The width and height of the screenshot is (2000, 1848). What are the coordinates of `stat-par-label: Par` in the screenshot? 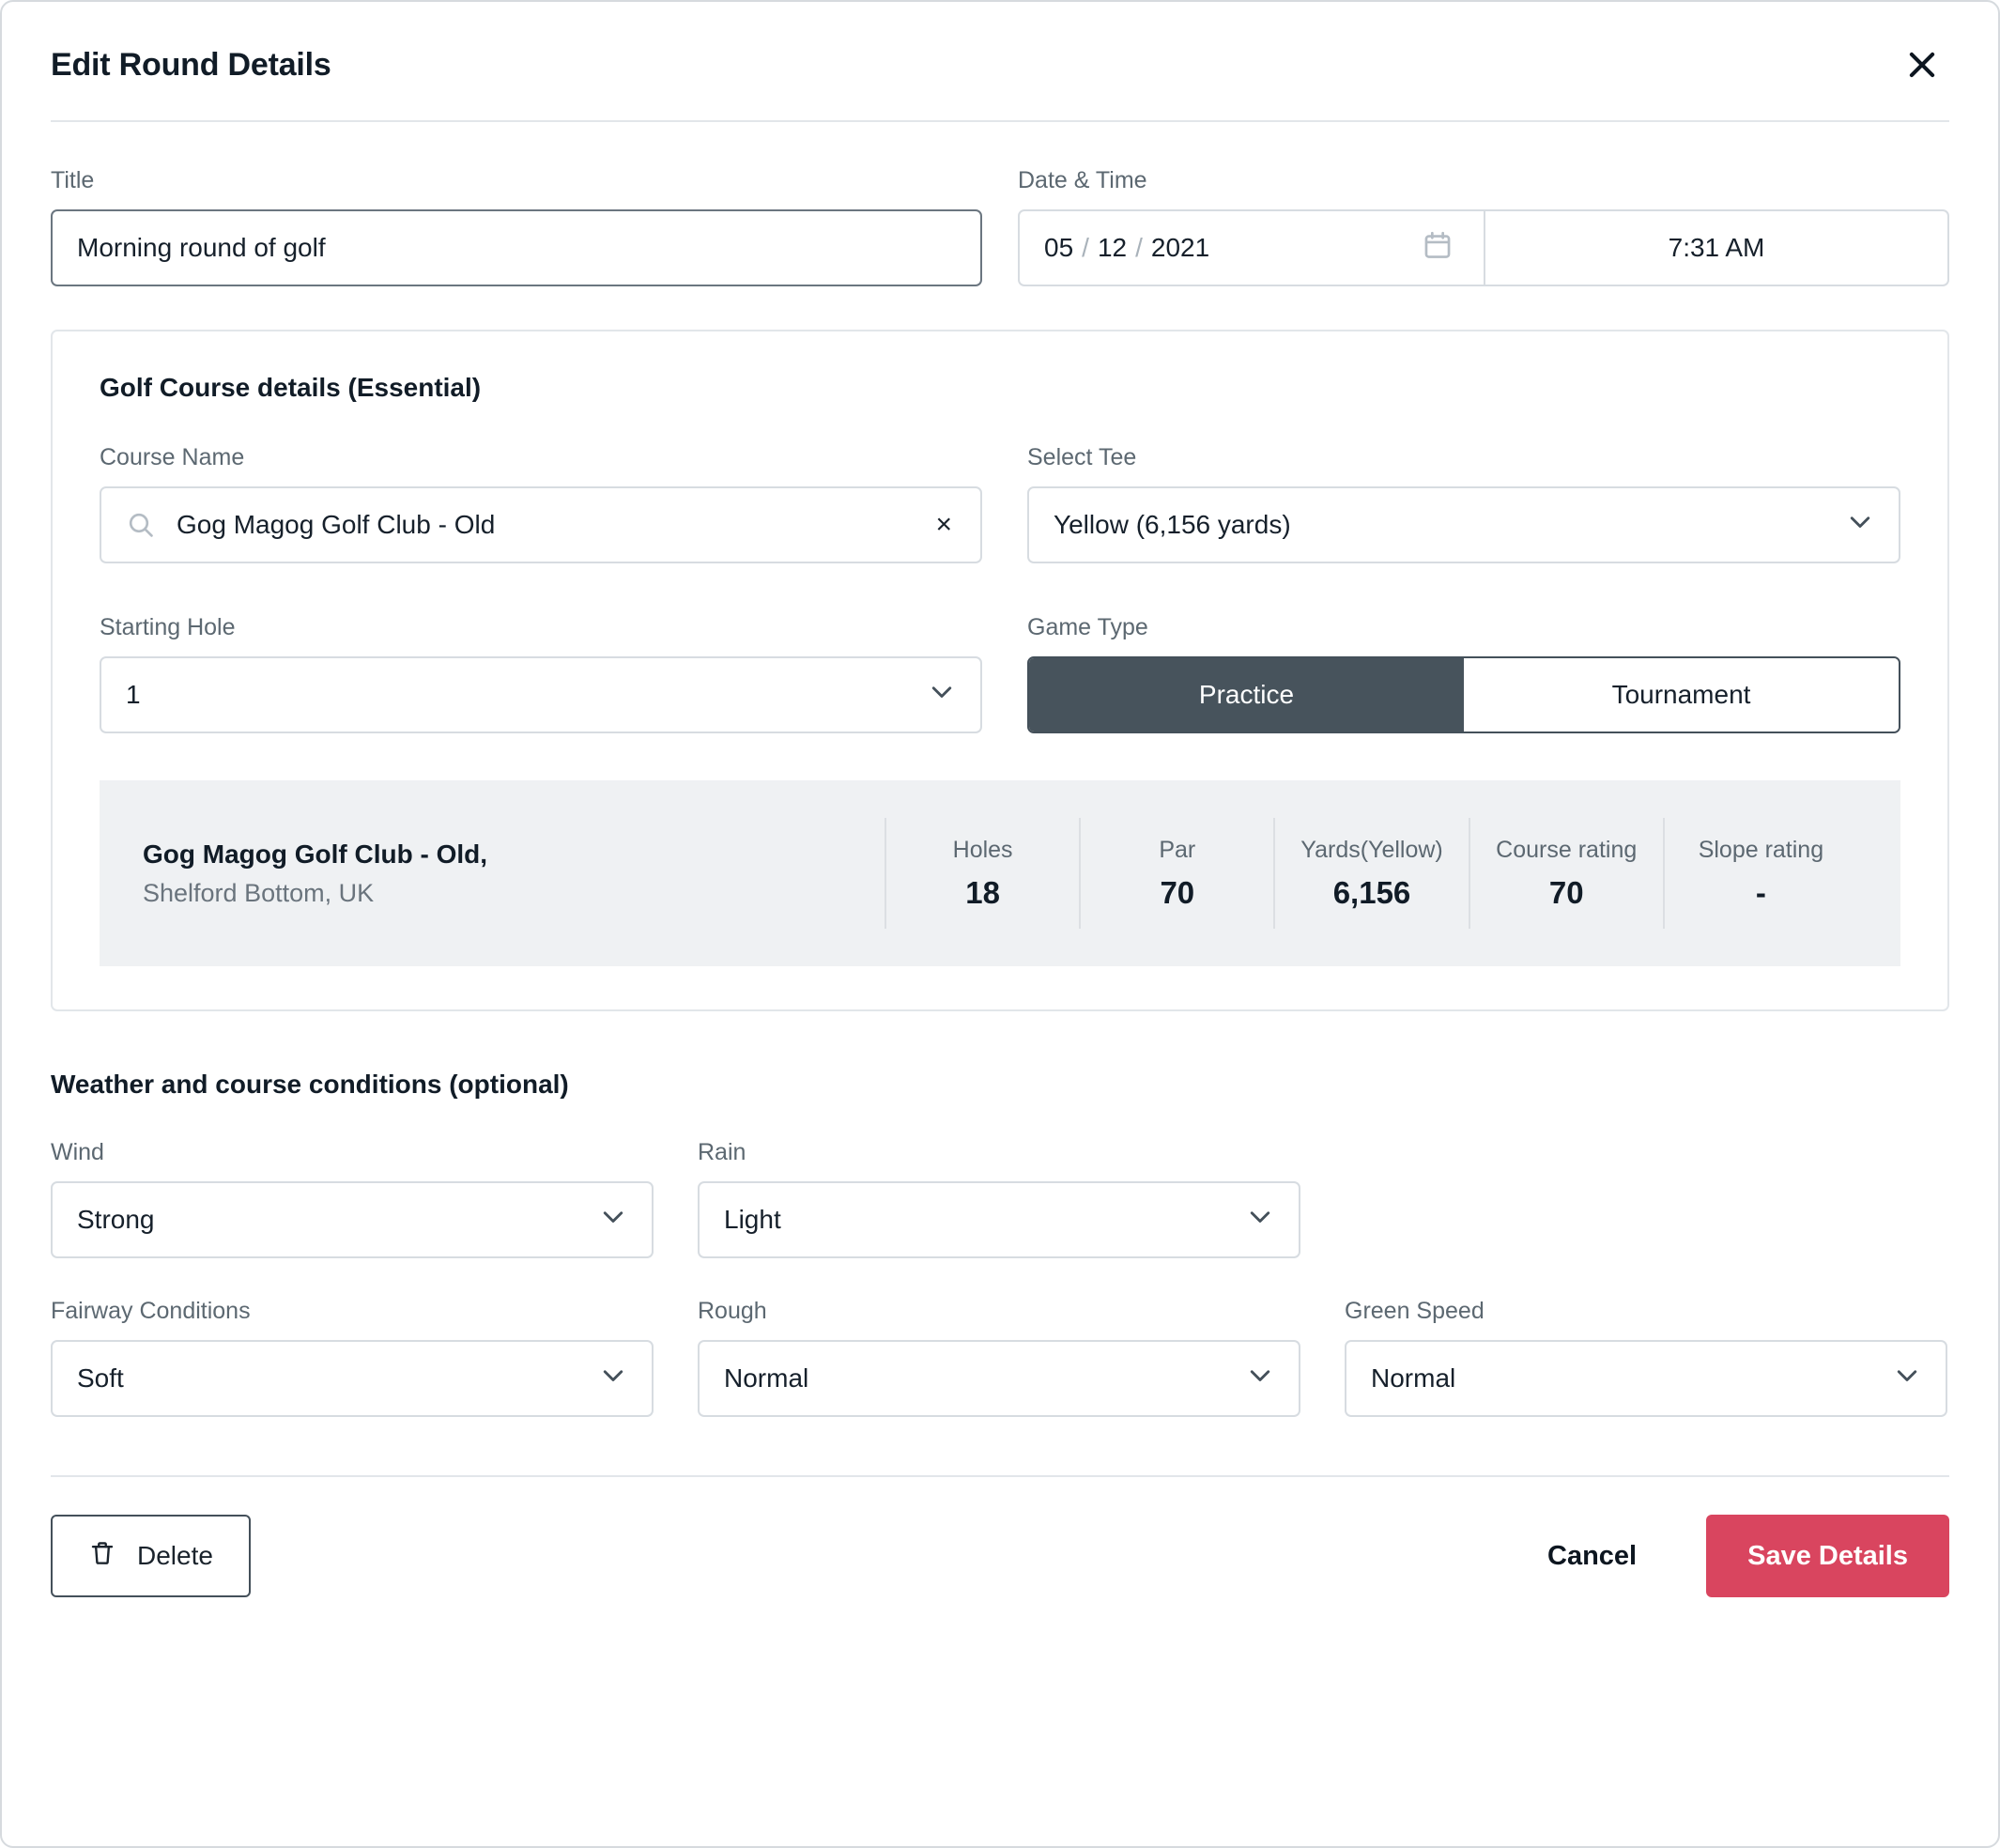 It's located at (1177, 849).